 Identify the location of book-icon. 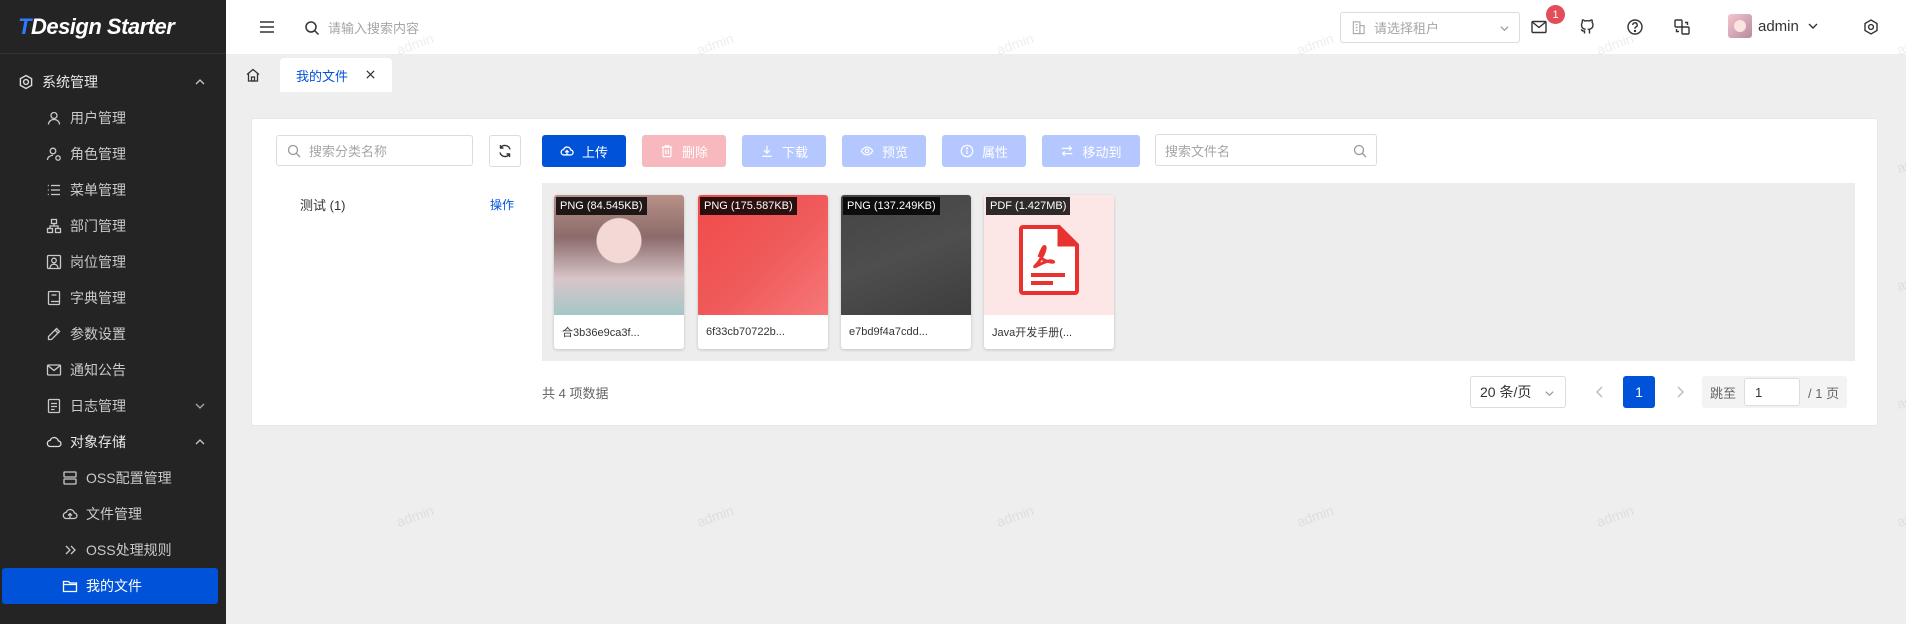
(54, 298).